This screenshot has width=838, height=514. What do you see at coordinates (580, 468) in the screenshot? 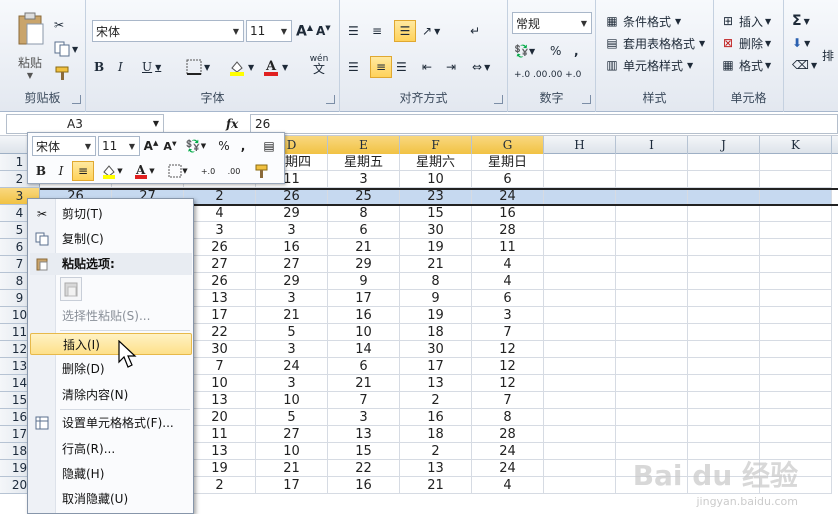
I see `cell-h19` at bounding box center [580, 468].